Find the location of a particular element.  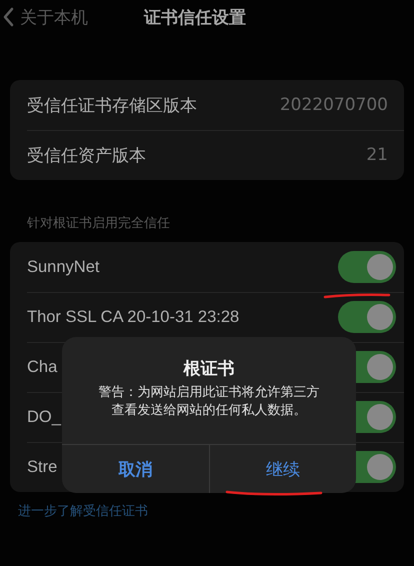

section-header: 针对根证书启用完全信任 is located at coordinates (99, 224).